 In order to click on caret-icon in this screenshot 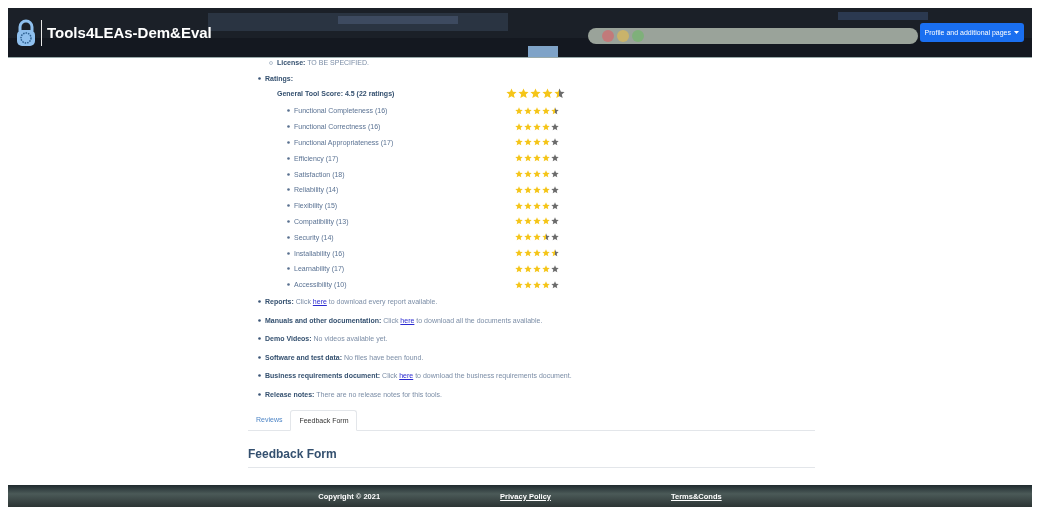, I will do `click(1016, 32)`.